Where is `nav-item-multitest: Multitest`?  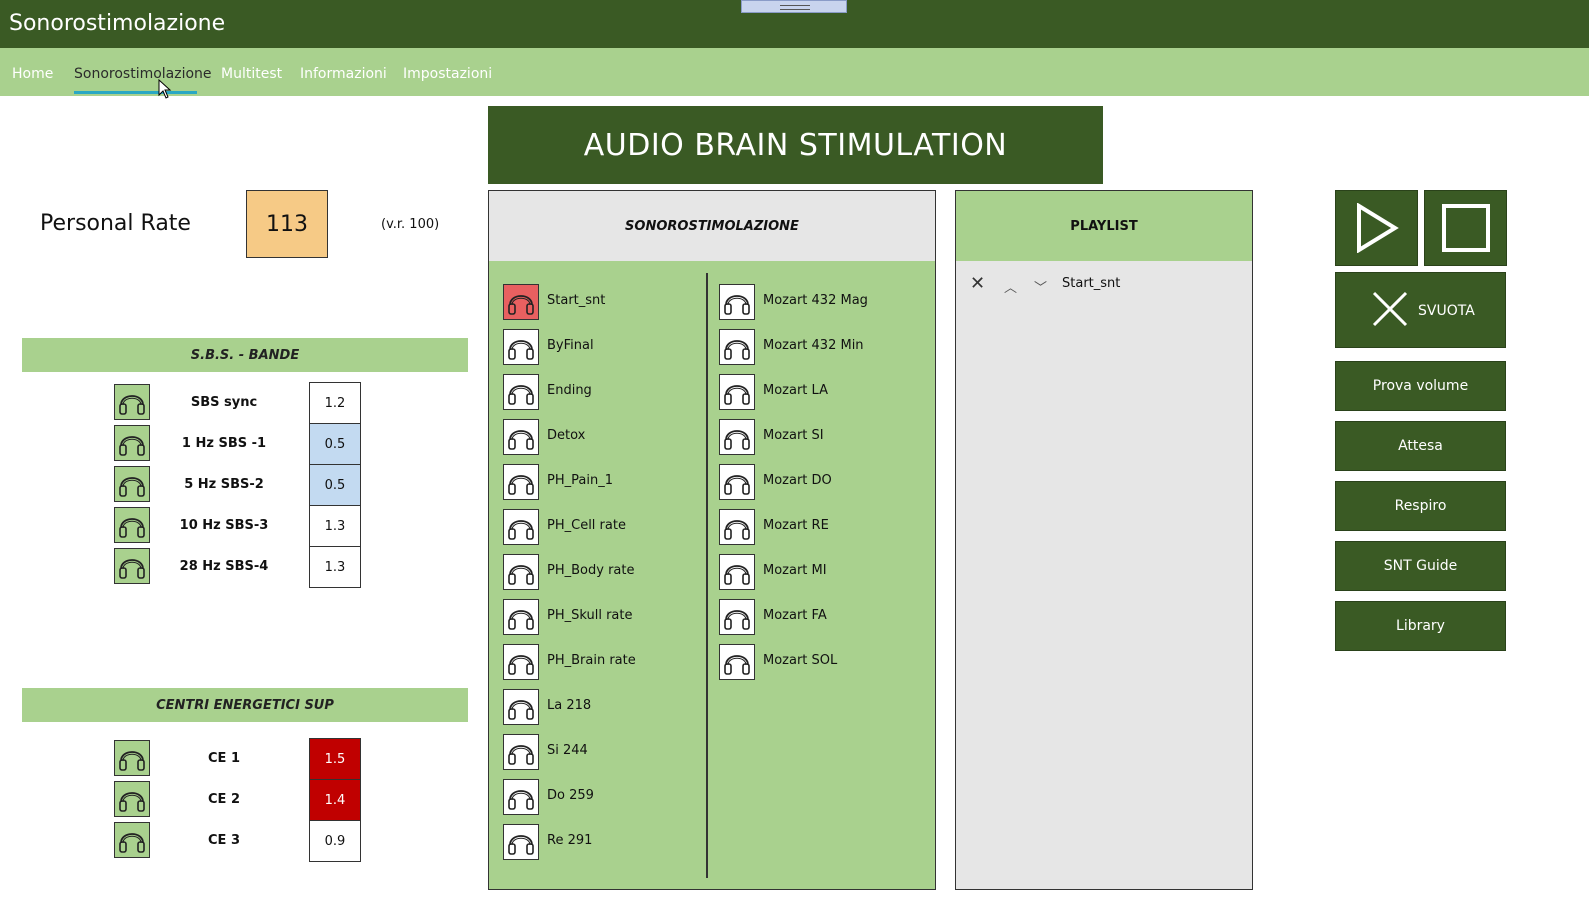 nav-item-multitest: Multitest is located at coordinates (251, 74).